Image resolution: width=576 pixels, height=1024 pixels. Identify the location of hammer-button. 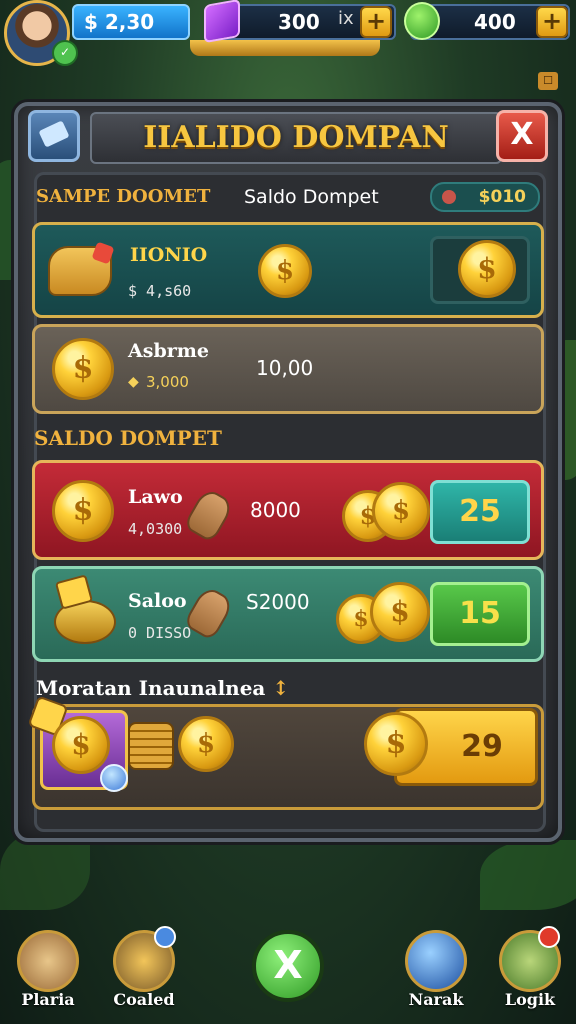
(54, 136).